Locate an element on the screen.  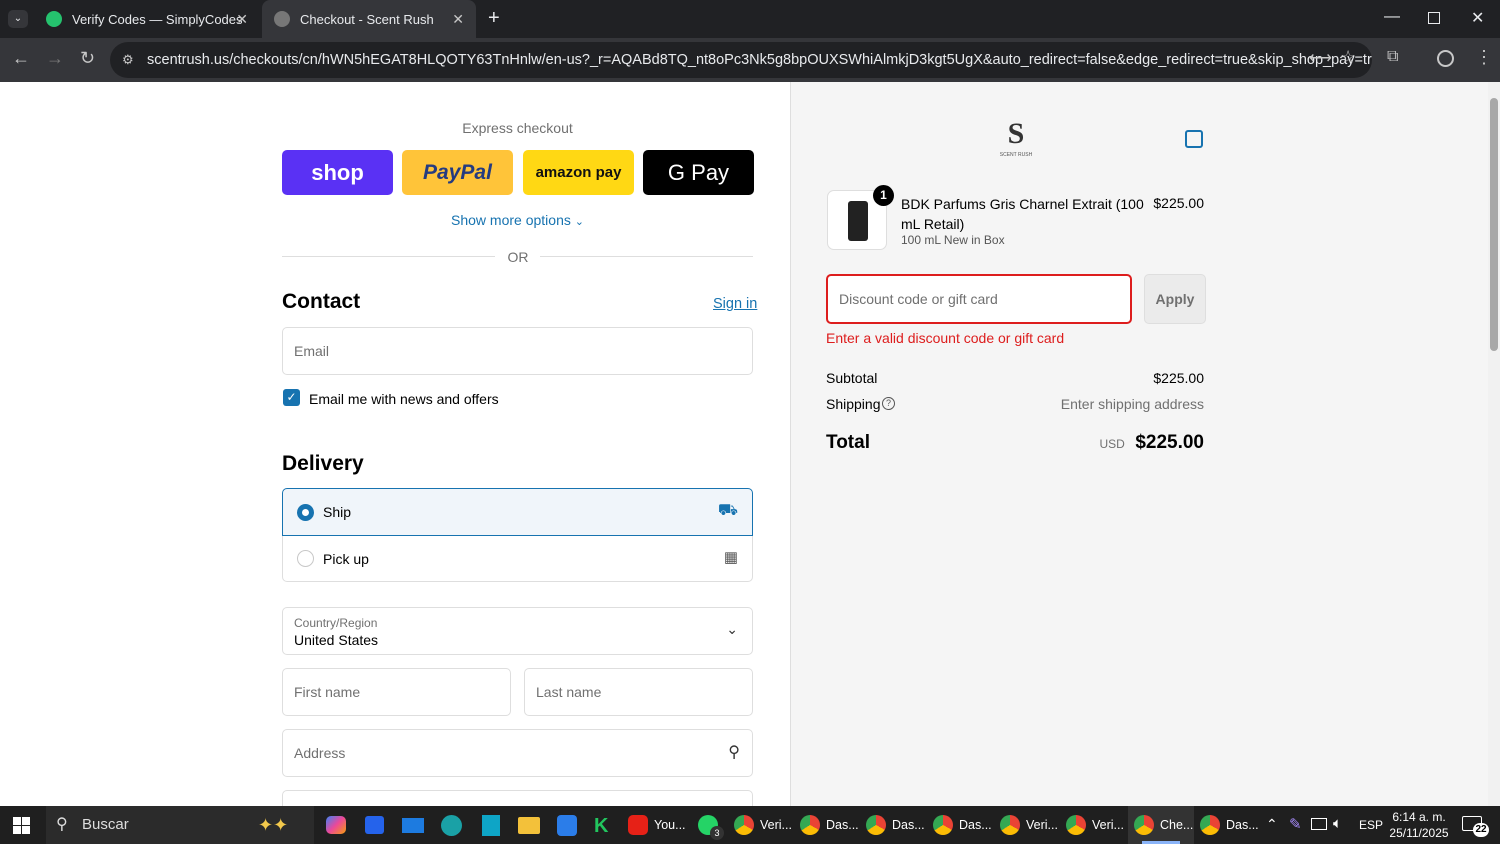
country-value: United States is located at coordinates (336, 640).